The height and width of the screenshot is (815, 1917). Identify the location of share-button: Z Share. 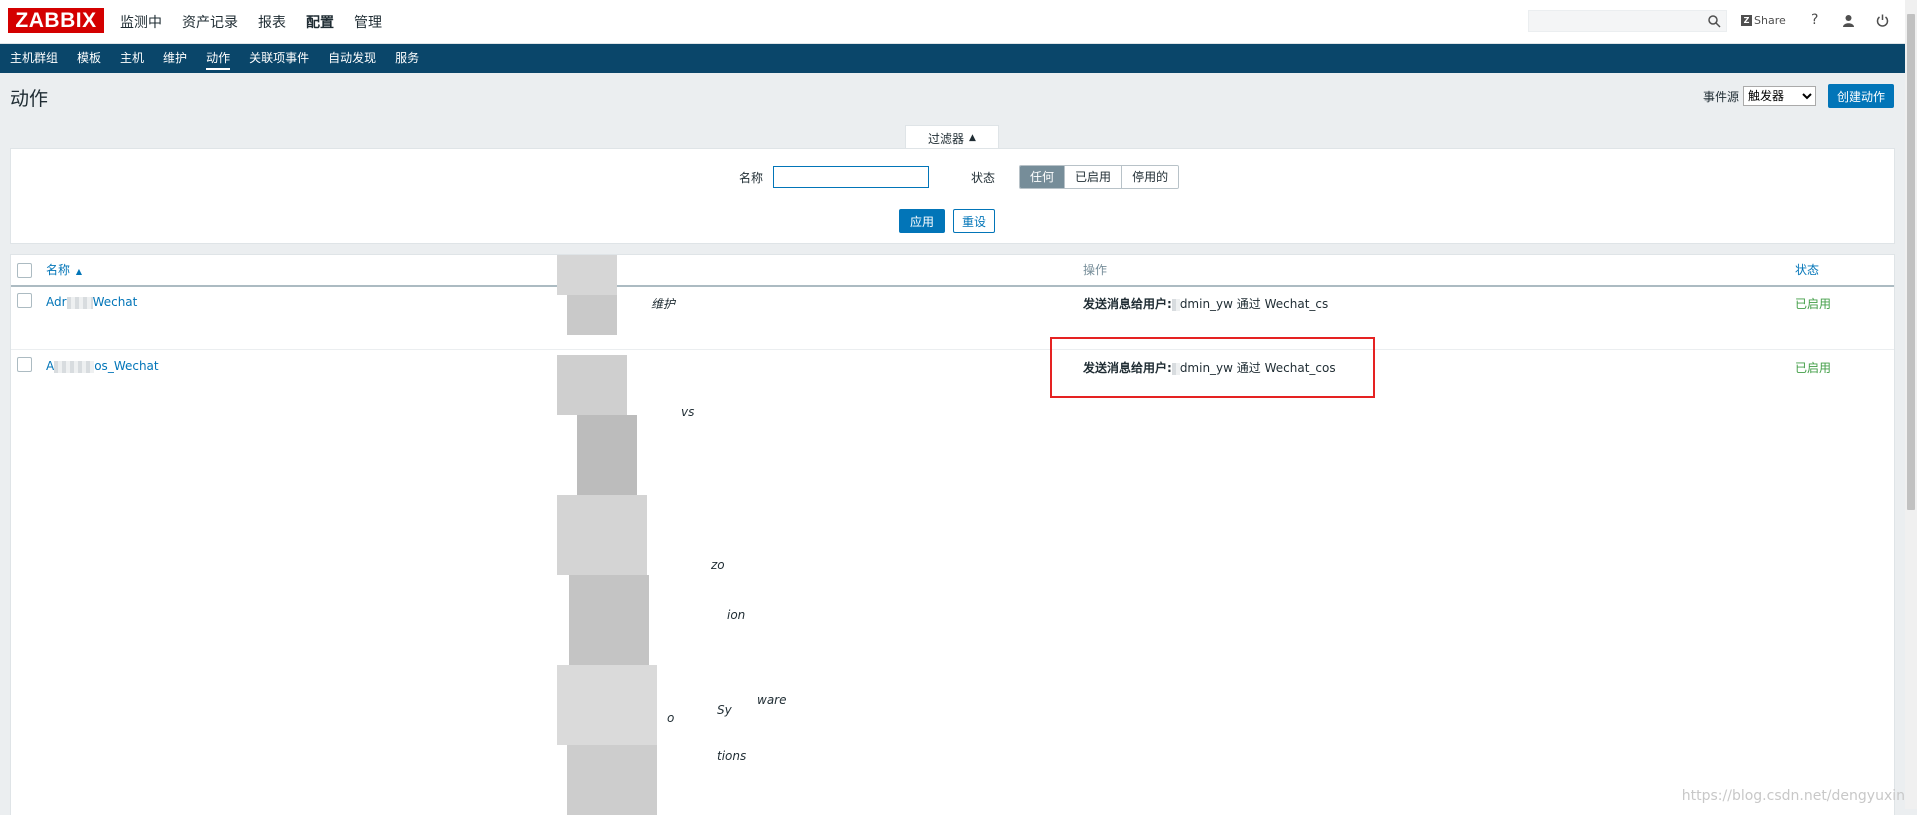
(1763, 20).